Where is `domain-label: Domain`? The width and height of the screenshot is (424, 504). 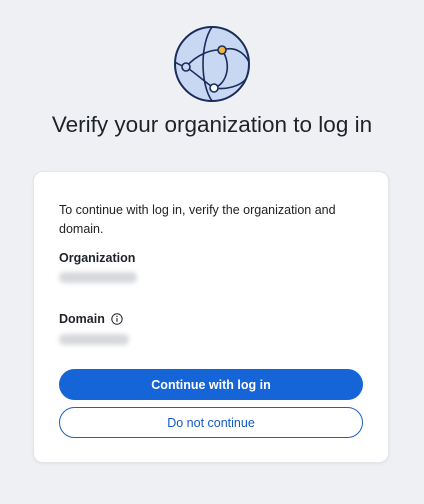 domain-label: Domain is located at coordinates (82, 319).